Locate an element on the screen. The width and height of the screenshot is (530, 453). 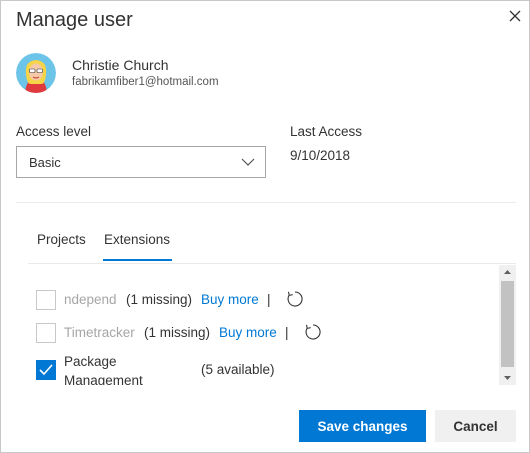
user-name: Christie Church is located at coordinates (120, 65).